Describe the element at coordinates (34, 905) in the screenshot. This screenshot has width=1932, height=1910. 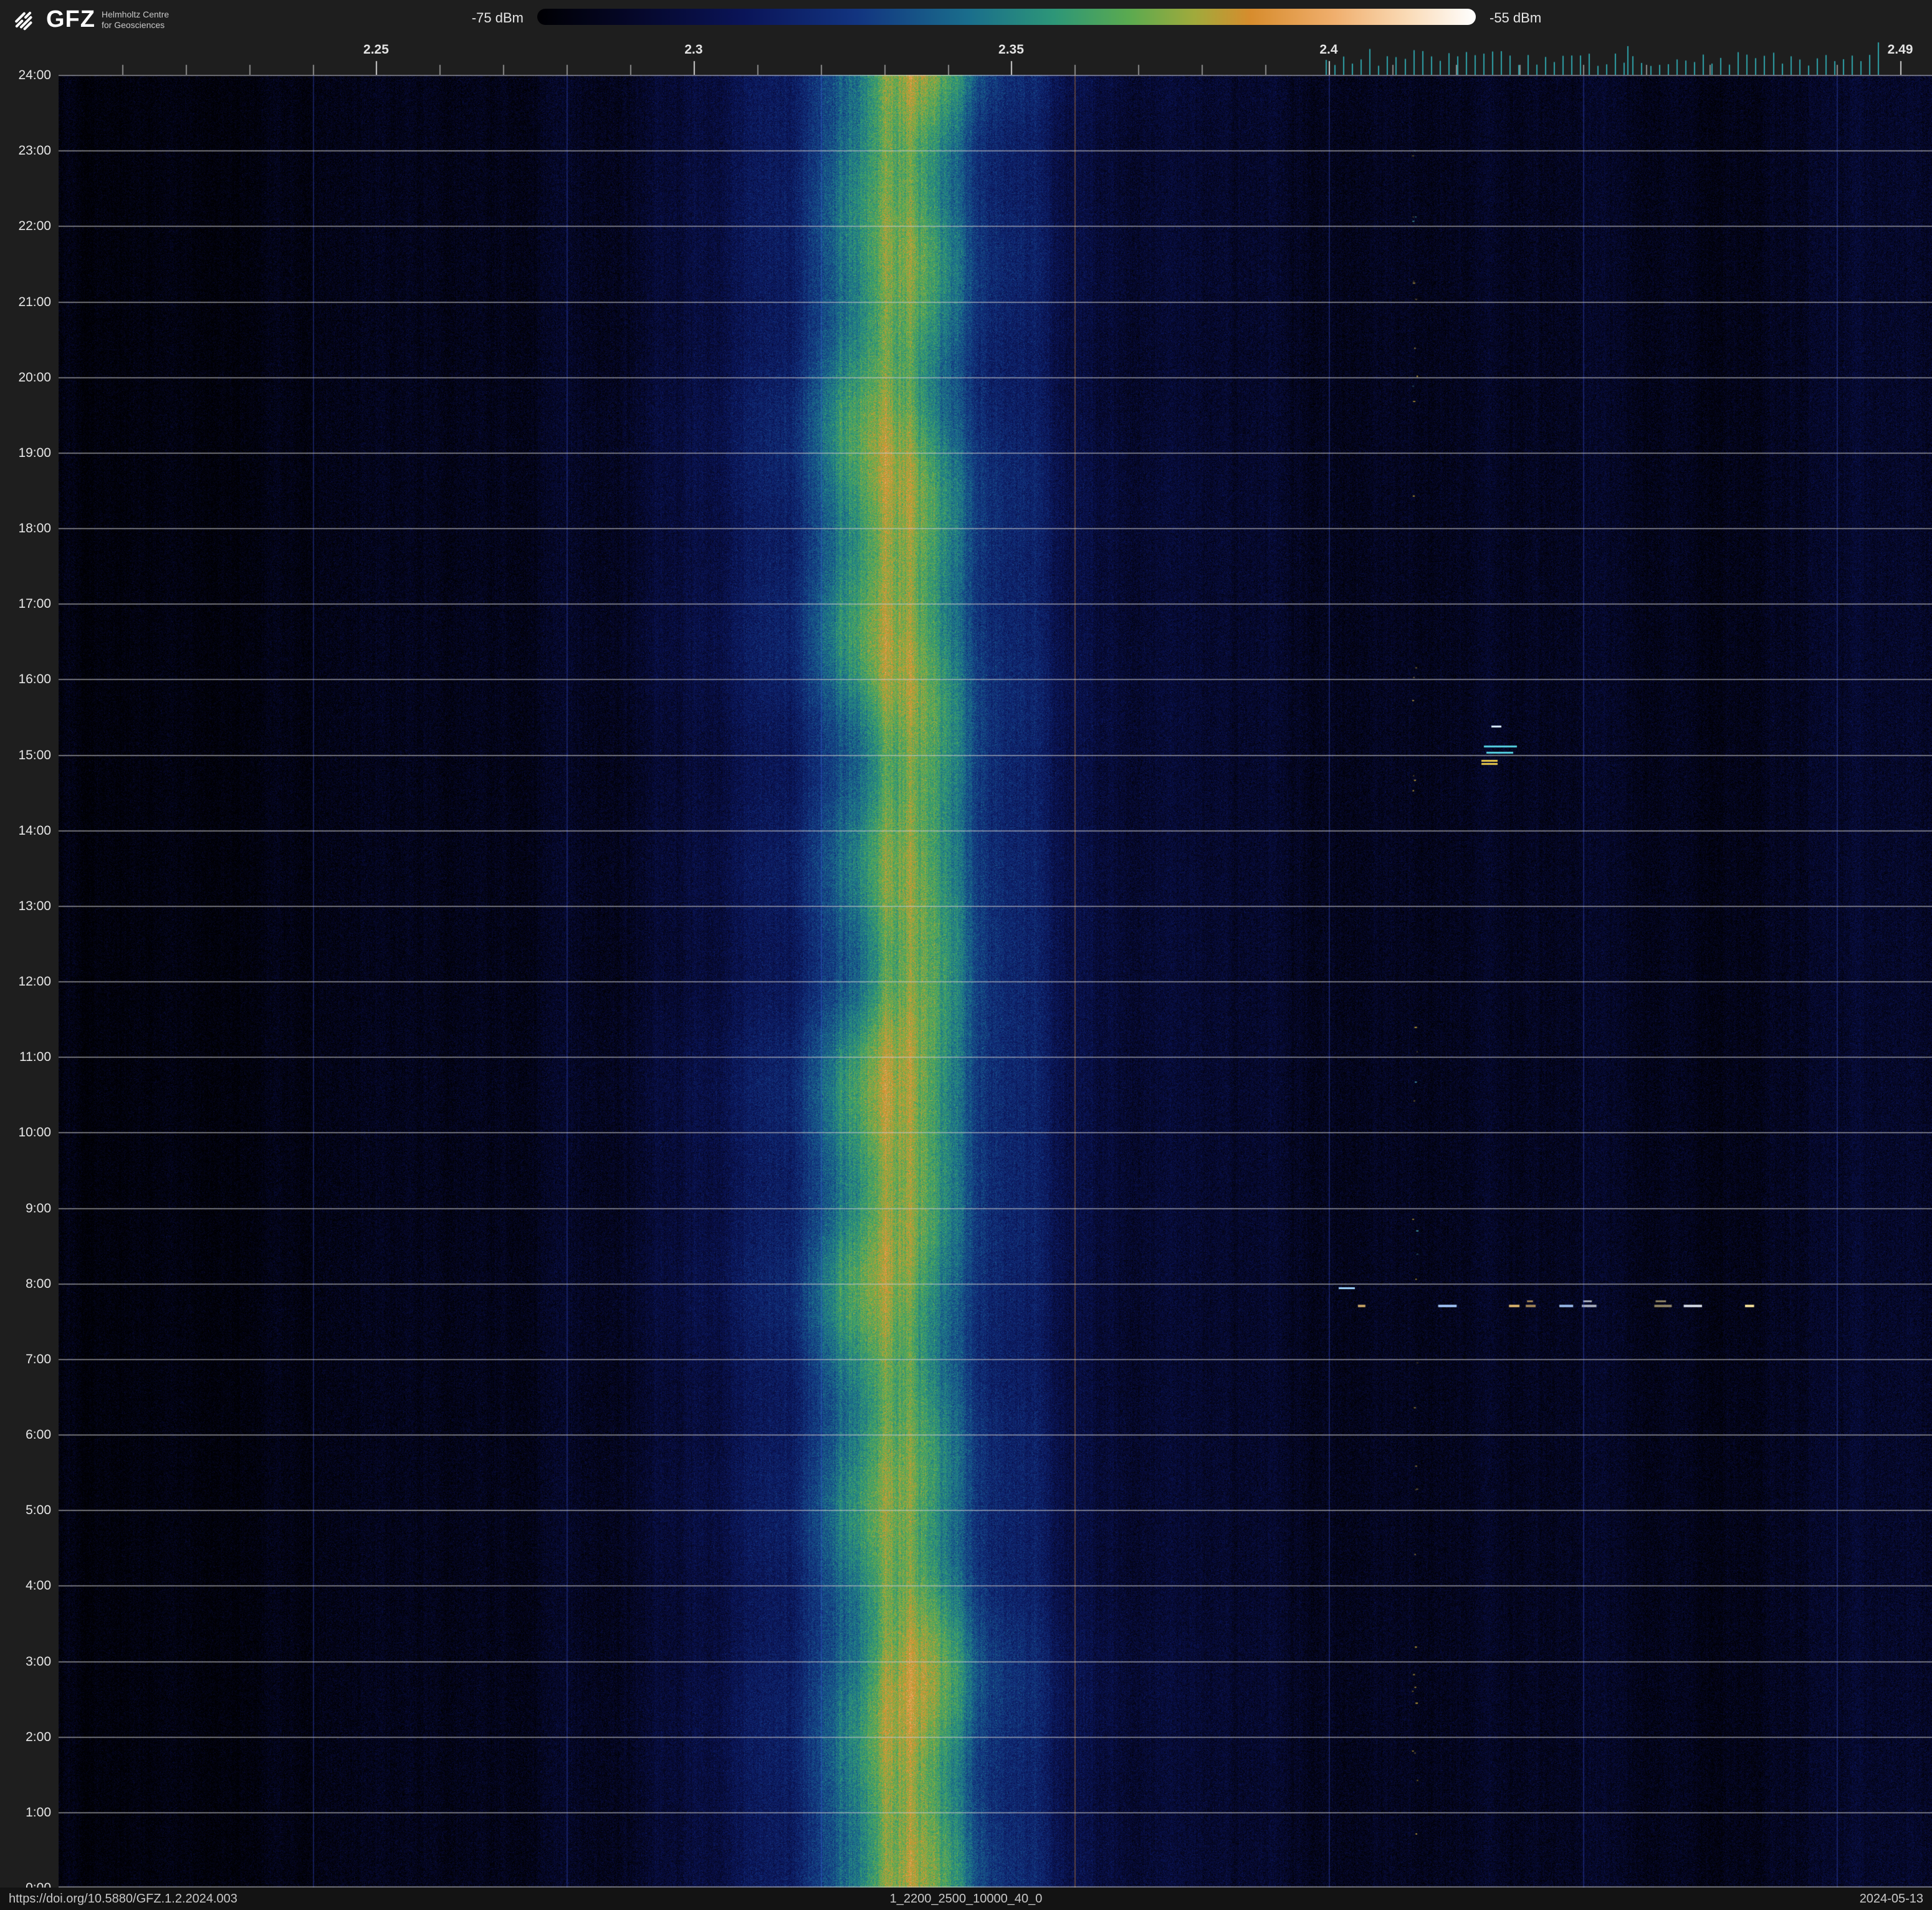
I see `time-tick-label: 13:00` at that location.